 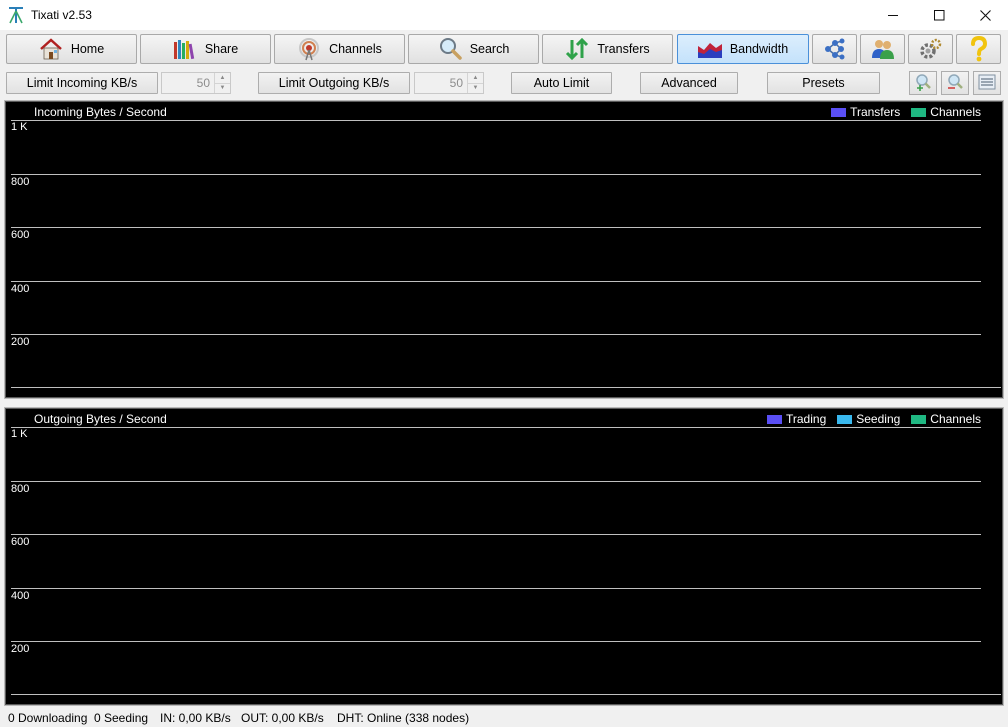 I want to click on limit-incoming-stepper: 50 ▲ ▼, so click(x=196, y=83).